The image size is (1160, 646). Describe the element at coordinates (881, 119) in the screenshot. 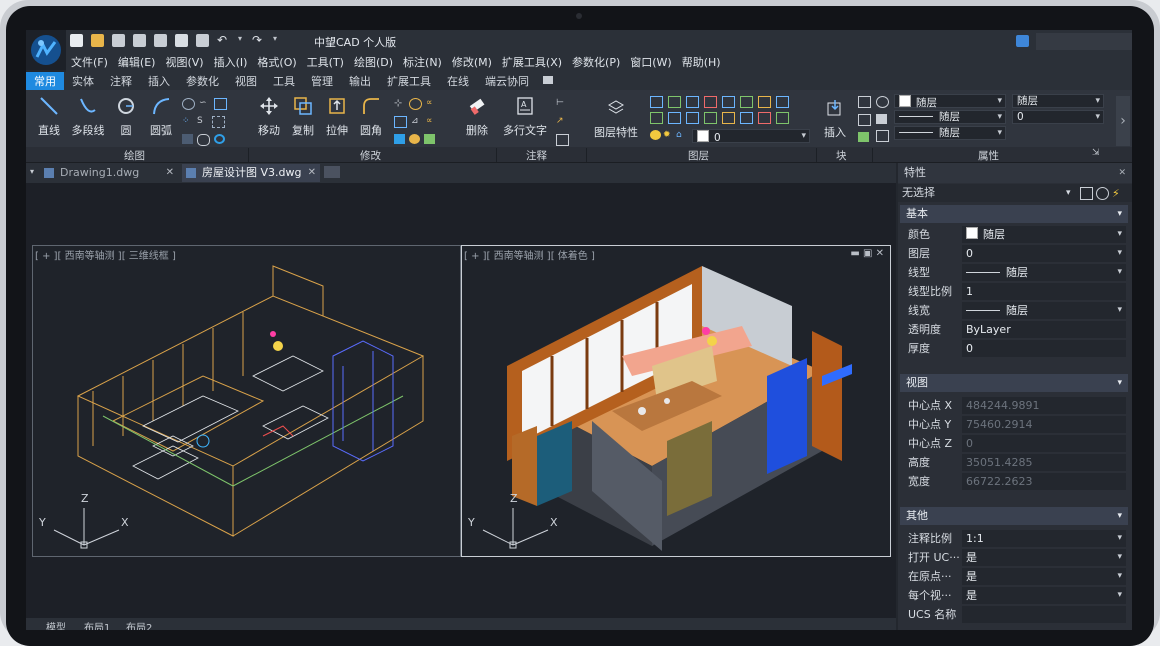

I see `list-icon` at that location.